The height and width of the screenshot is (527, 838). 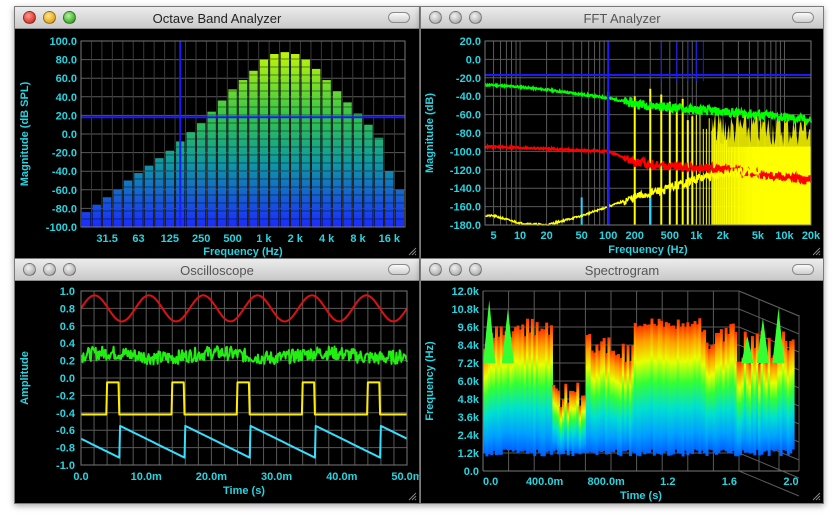 What do you see at coordinates (469, 436) in the screenshot?
I see `y-tick-label: 2.4k` at bounding box center [469, 436].